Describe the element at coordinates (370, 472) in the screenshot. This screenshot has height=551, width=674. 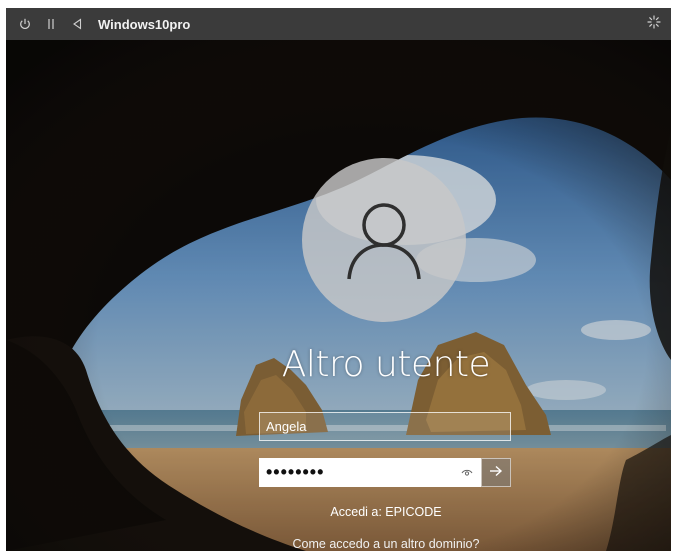
I see `password-input: ••••••••` at that location.